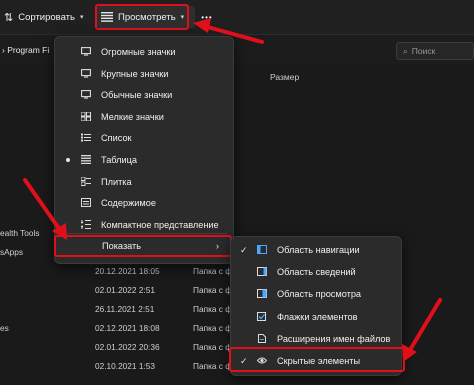 Image resolution: width=474 pixels, height=385 pixels. I want to click on list-item-date: 02.01.2022 2:51, so click(125, 290).